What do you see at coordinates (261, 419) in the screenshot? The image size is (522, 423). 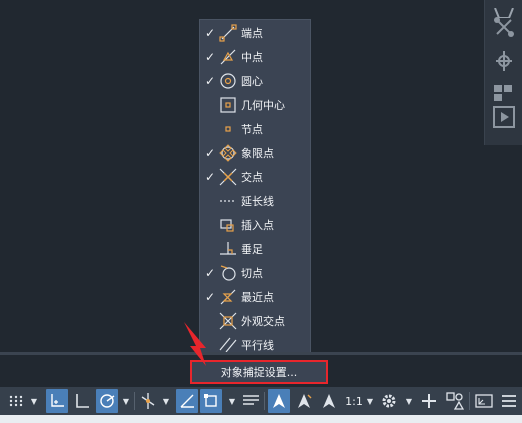 I see `window-bottom-strip` at bounding box center [261, 419].